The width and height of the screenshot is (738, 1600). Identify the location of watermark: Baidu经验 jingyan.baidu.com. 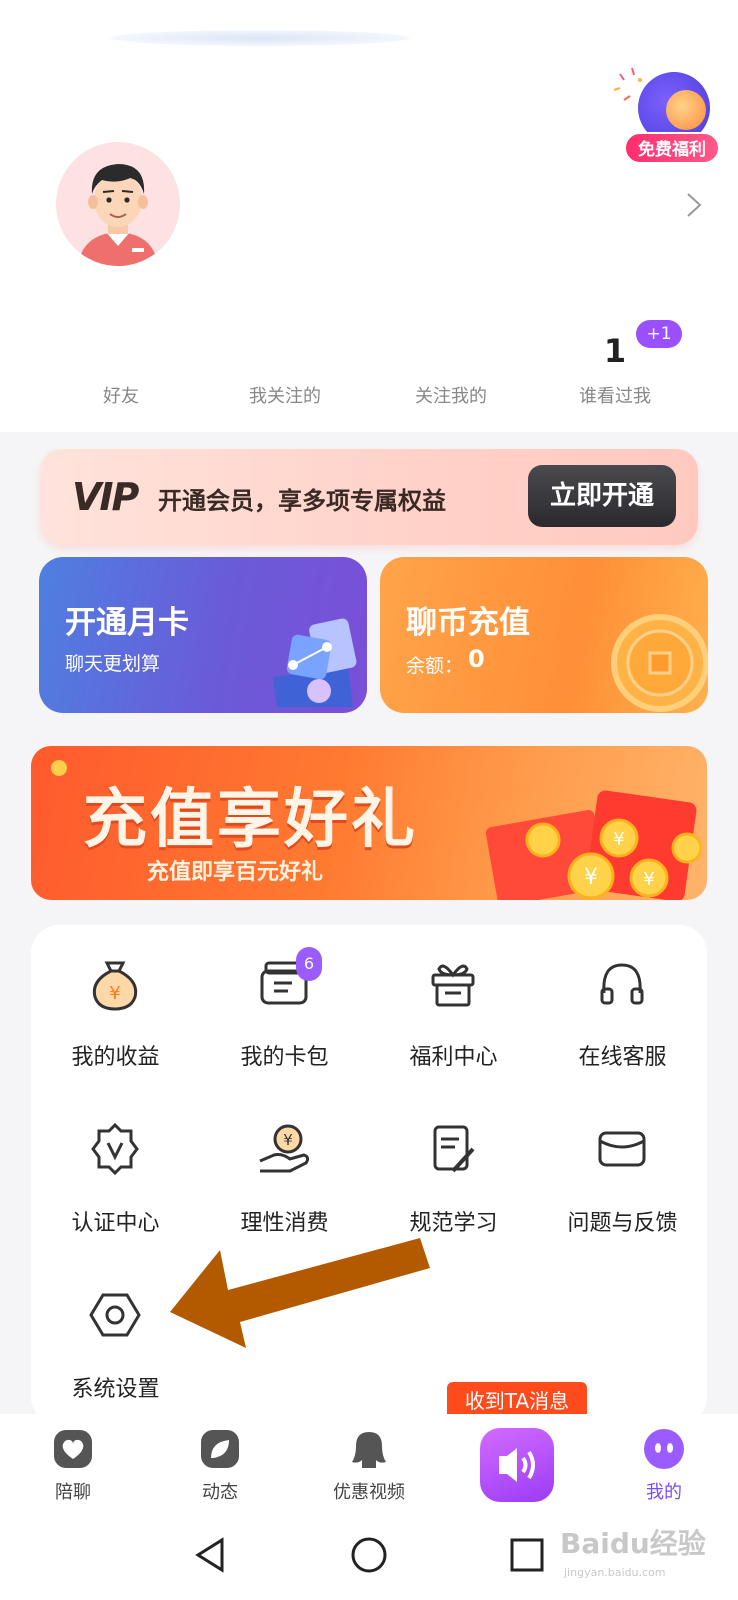
(646, 1557).